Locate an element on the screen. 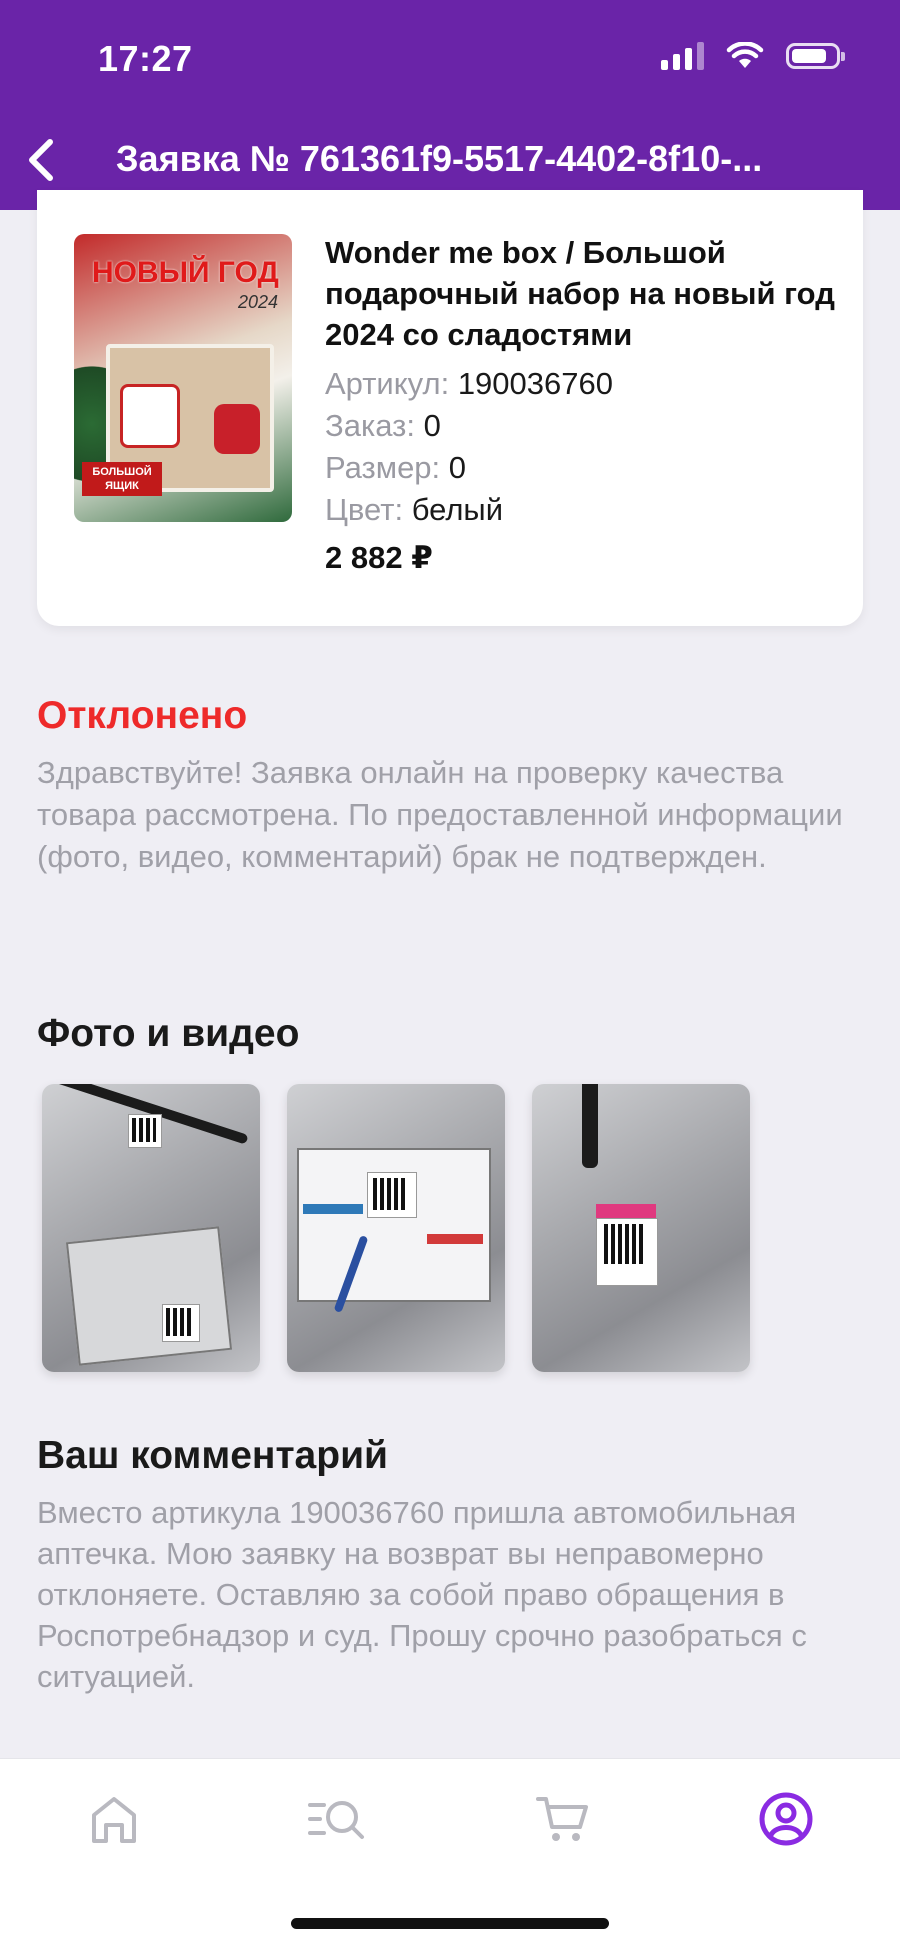 This screenshot has width=900, height=1949. status-badge: Отклонено is located at coordinates (142, 715).